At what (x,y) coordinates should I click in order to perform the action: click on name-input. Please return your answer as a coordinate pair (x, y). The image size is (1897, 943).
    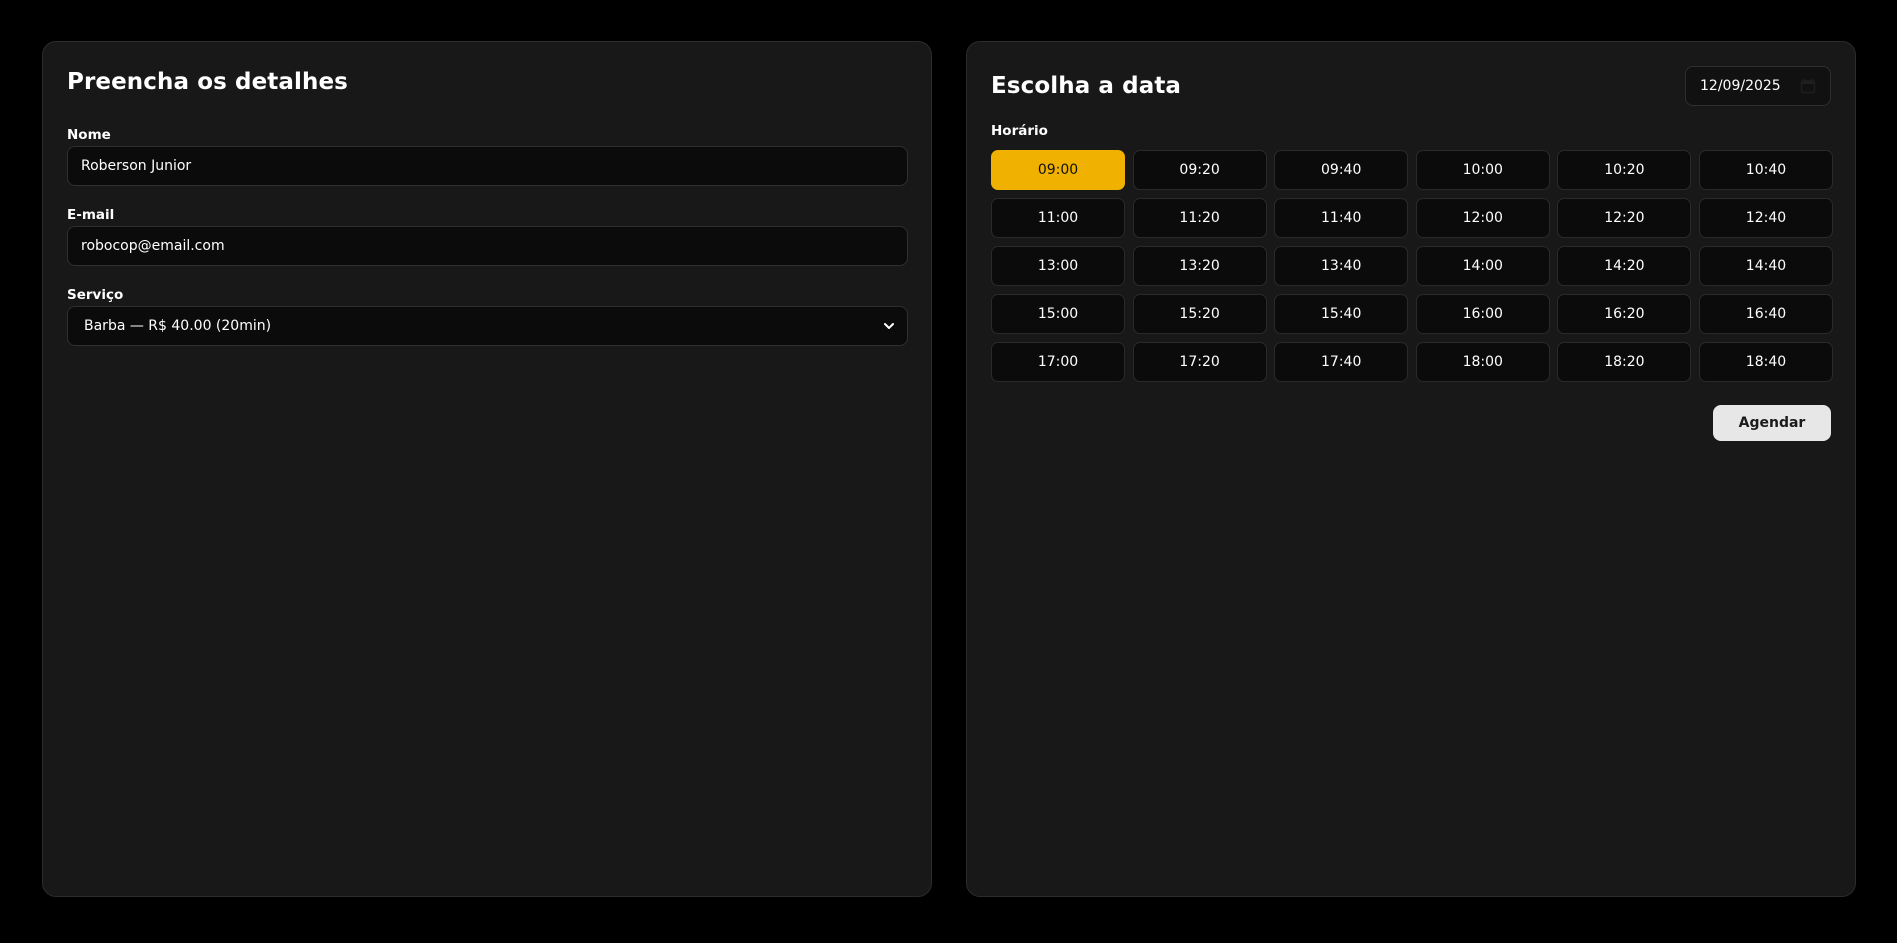
    Looking at the image, I should click on (487, 166).